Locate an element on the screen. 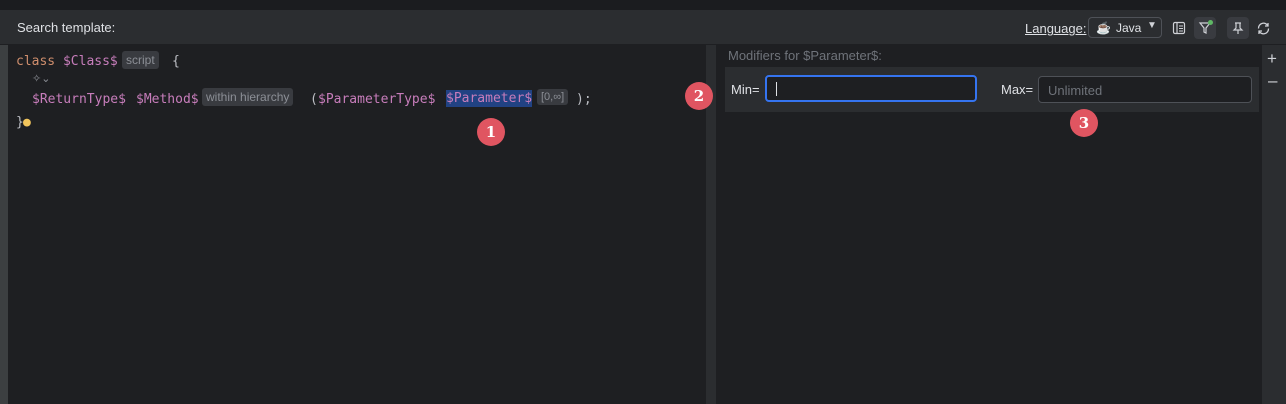 This screenshot has width=1286, height=404. language-value: Java is located at coordinates (1129, 28).